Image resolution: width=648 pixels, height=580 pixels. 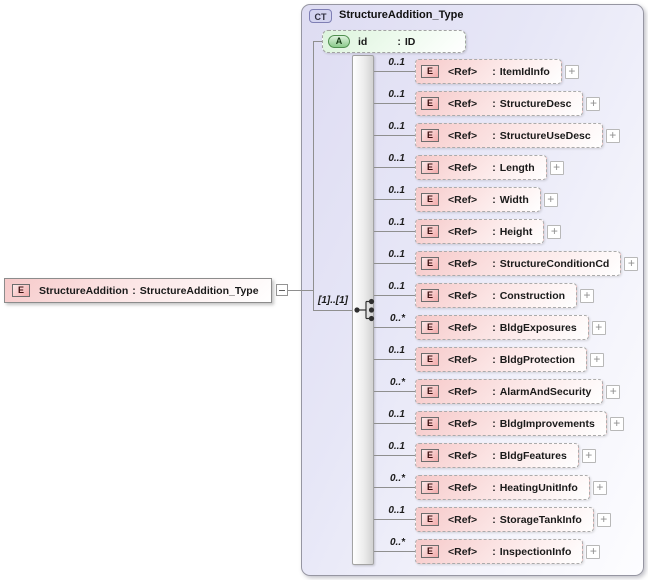 What do you see at coordinates (478, 199) in the screenshot?
I see `element-ref-box: E <Ref> : Width` at bounding box center [478, 199].